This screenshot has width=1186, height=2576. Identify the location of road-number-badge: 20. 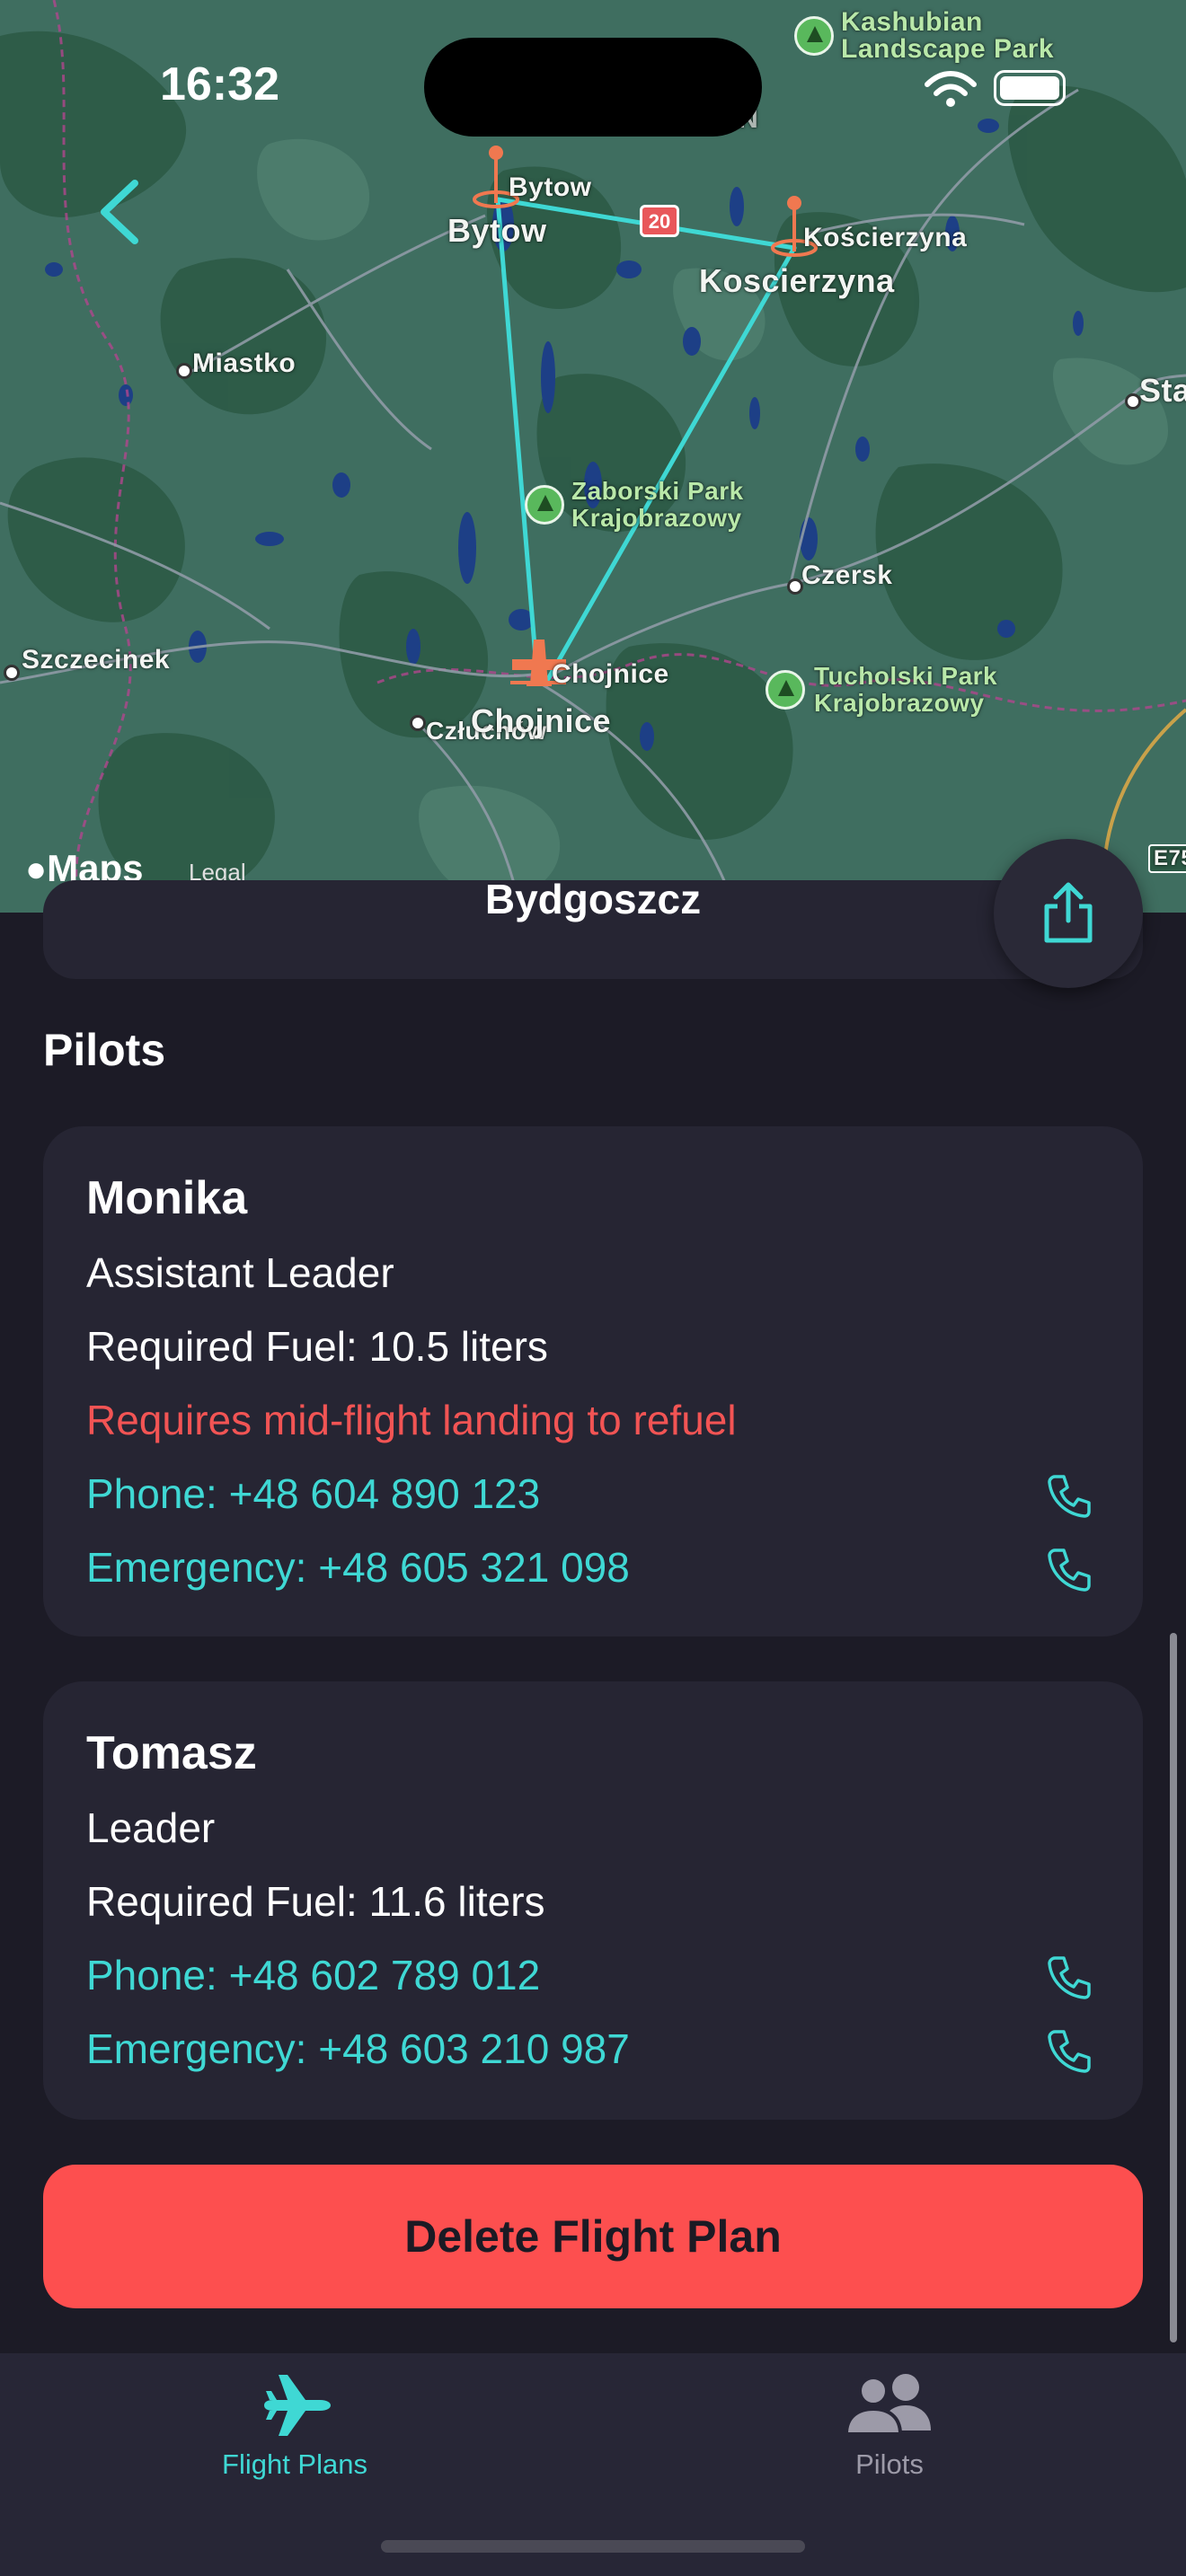
(659, 221).